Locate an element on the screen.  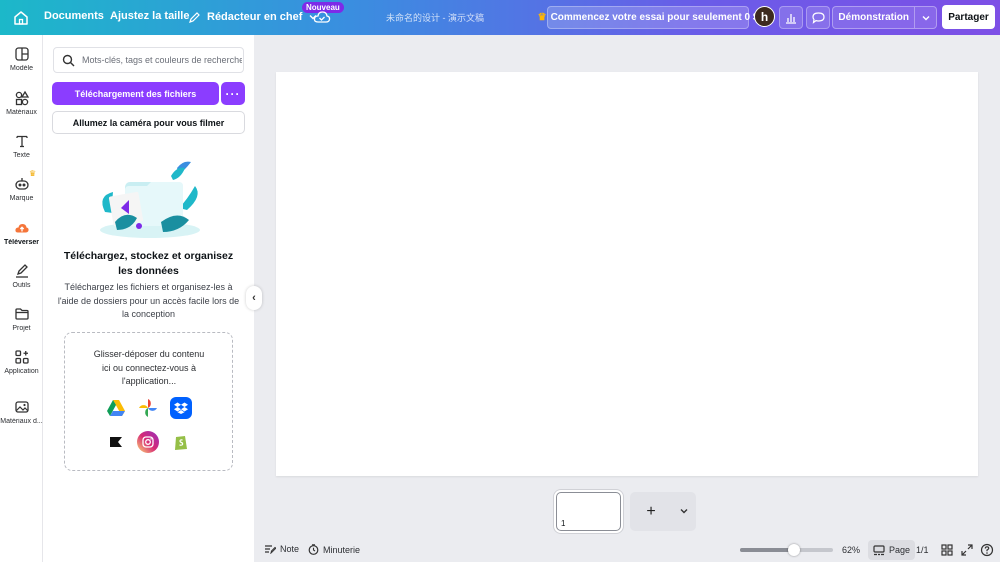
chevron-left-icon: ‹ is located at coordinates (254, 298).